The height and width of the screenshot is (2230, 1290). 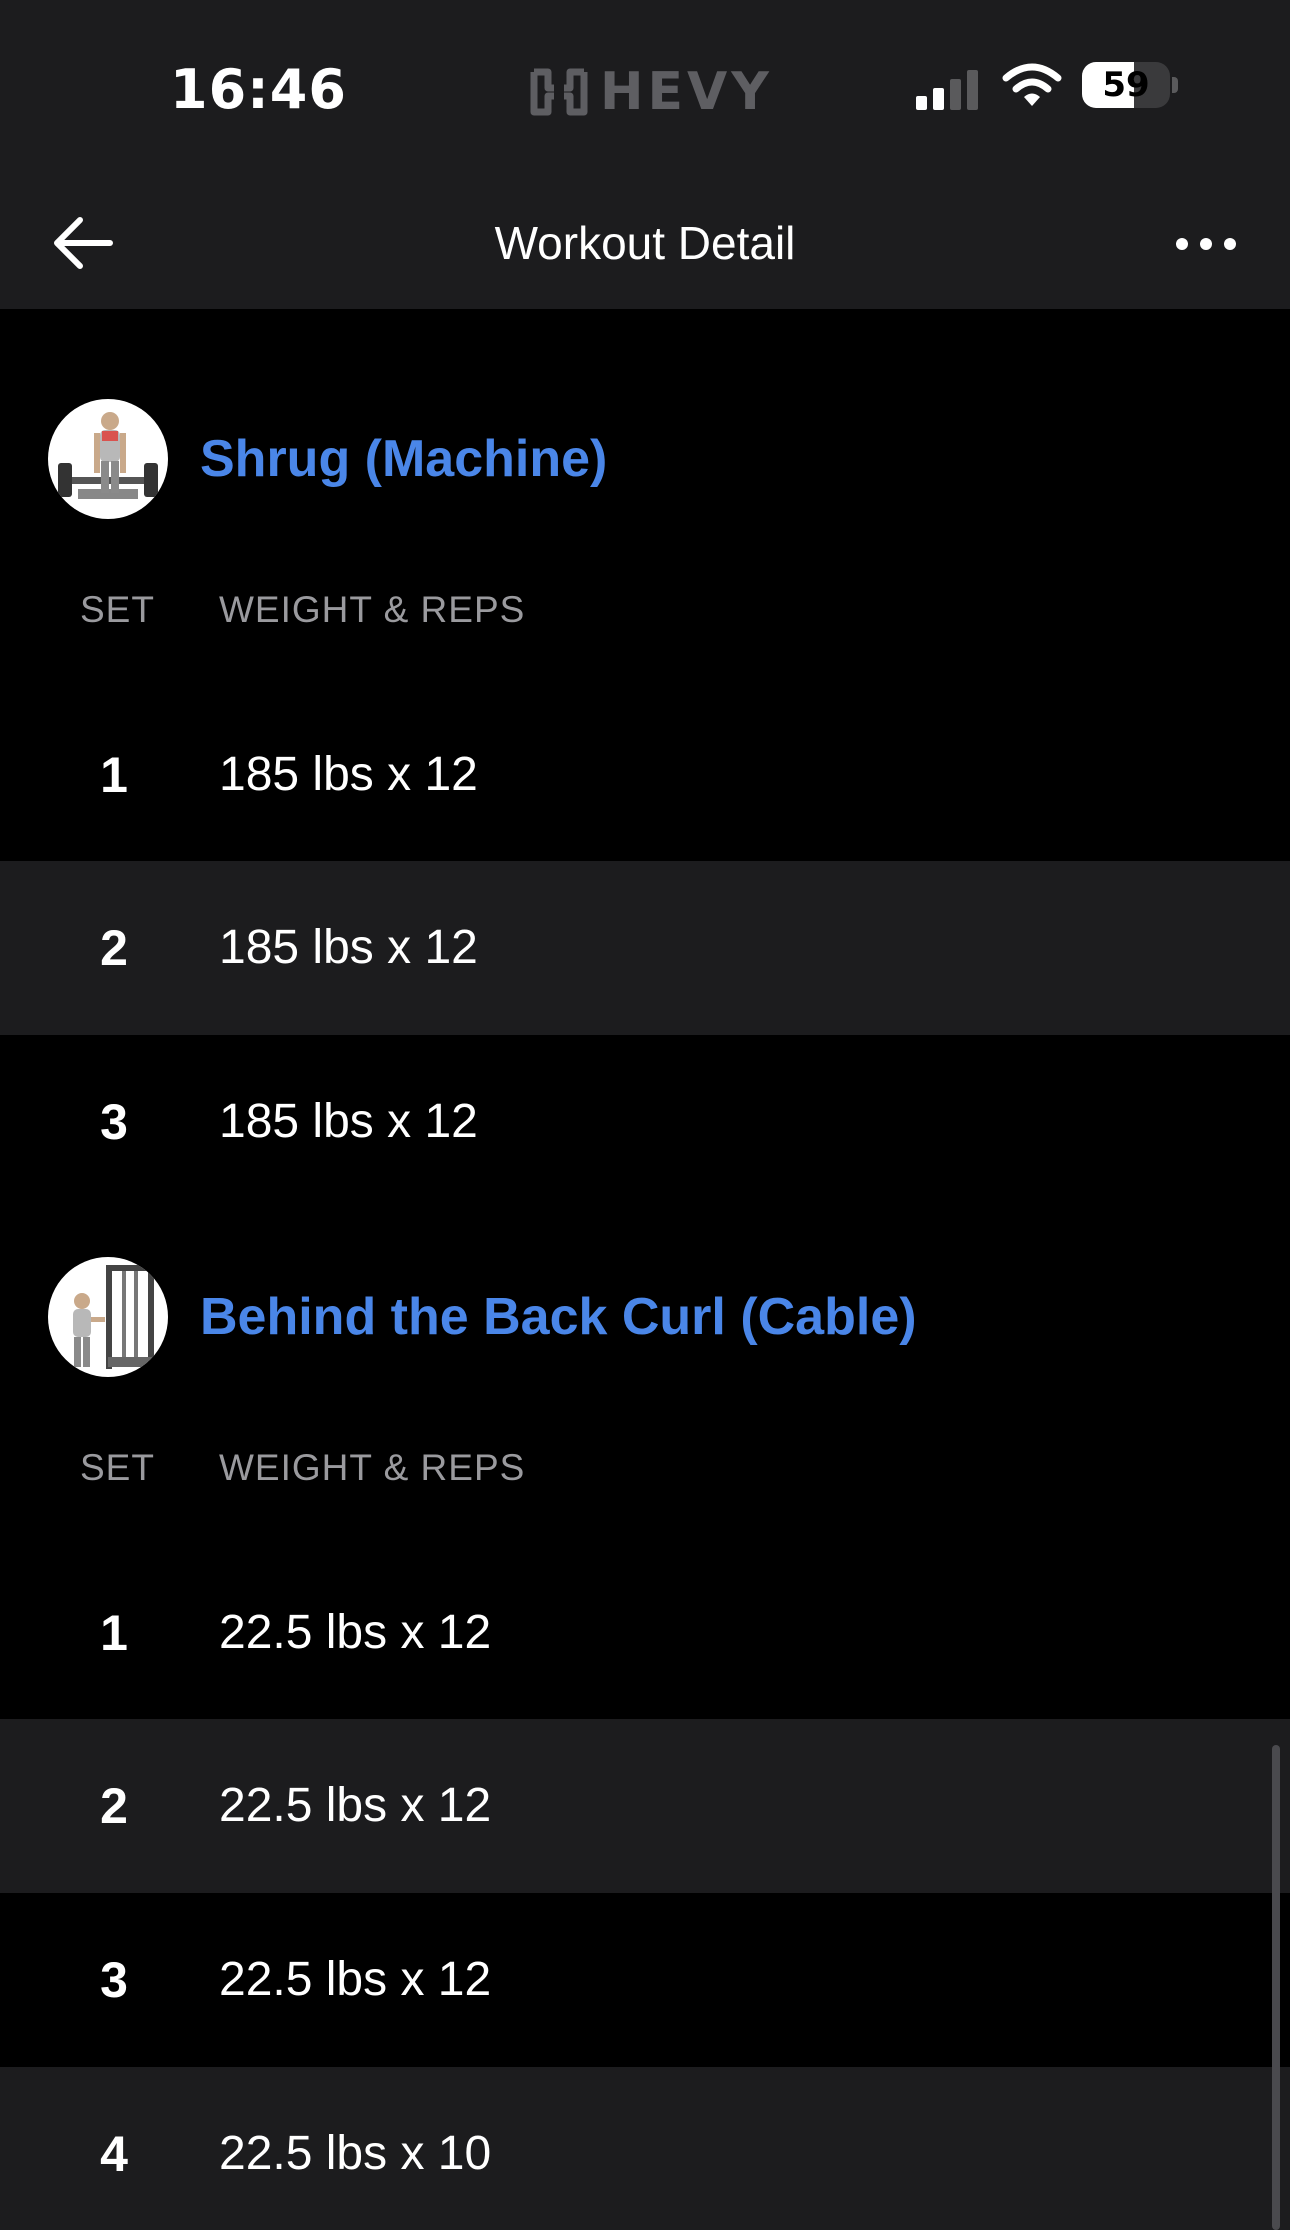 I want to click on shrug-machine-illustration, so click(x=108, y=455).